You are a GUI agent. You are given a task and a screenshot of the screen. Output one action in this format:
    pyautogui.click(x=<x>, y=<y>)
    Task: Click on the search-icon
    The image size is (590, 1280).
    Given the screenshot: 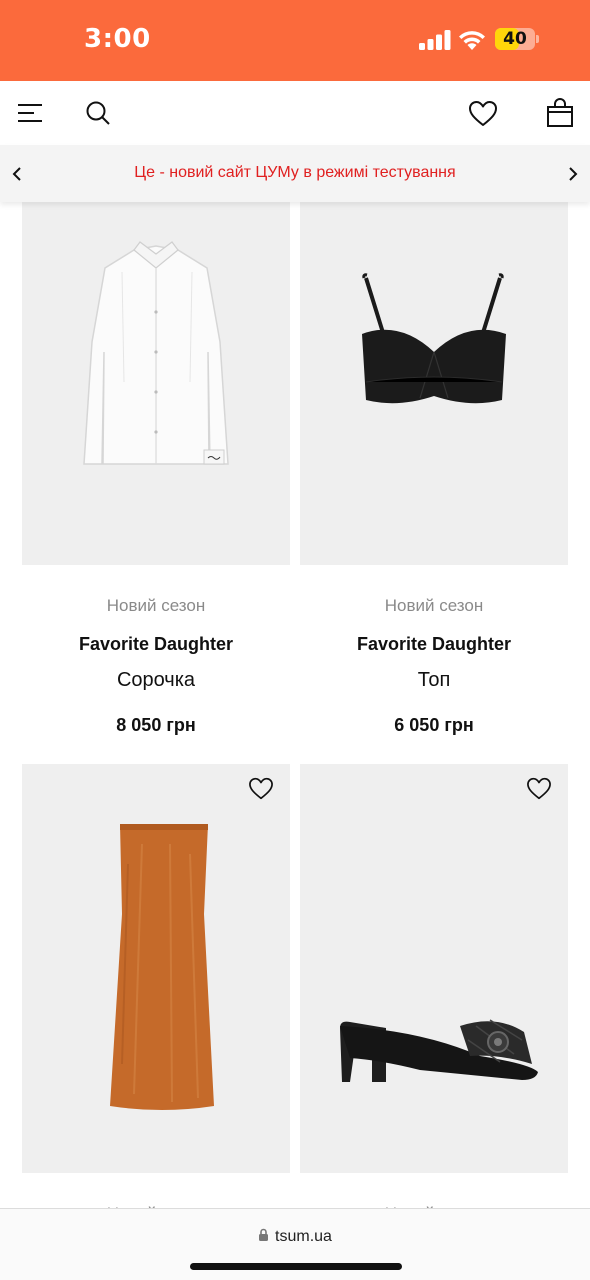 What is the action you would take?
    pyautogui.click(x=98, y=113)
    